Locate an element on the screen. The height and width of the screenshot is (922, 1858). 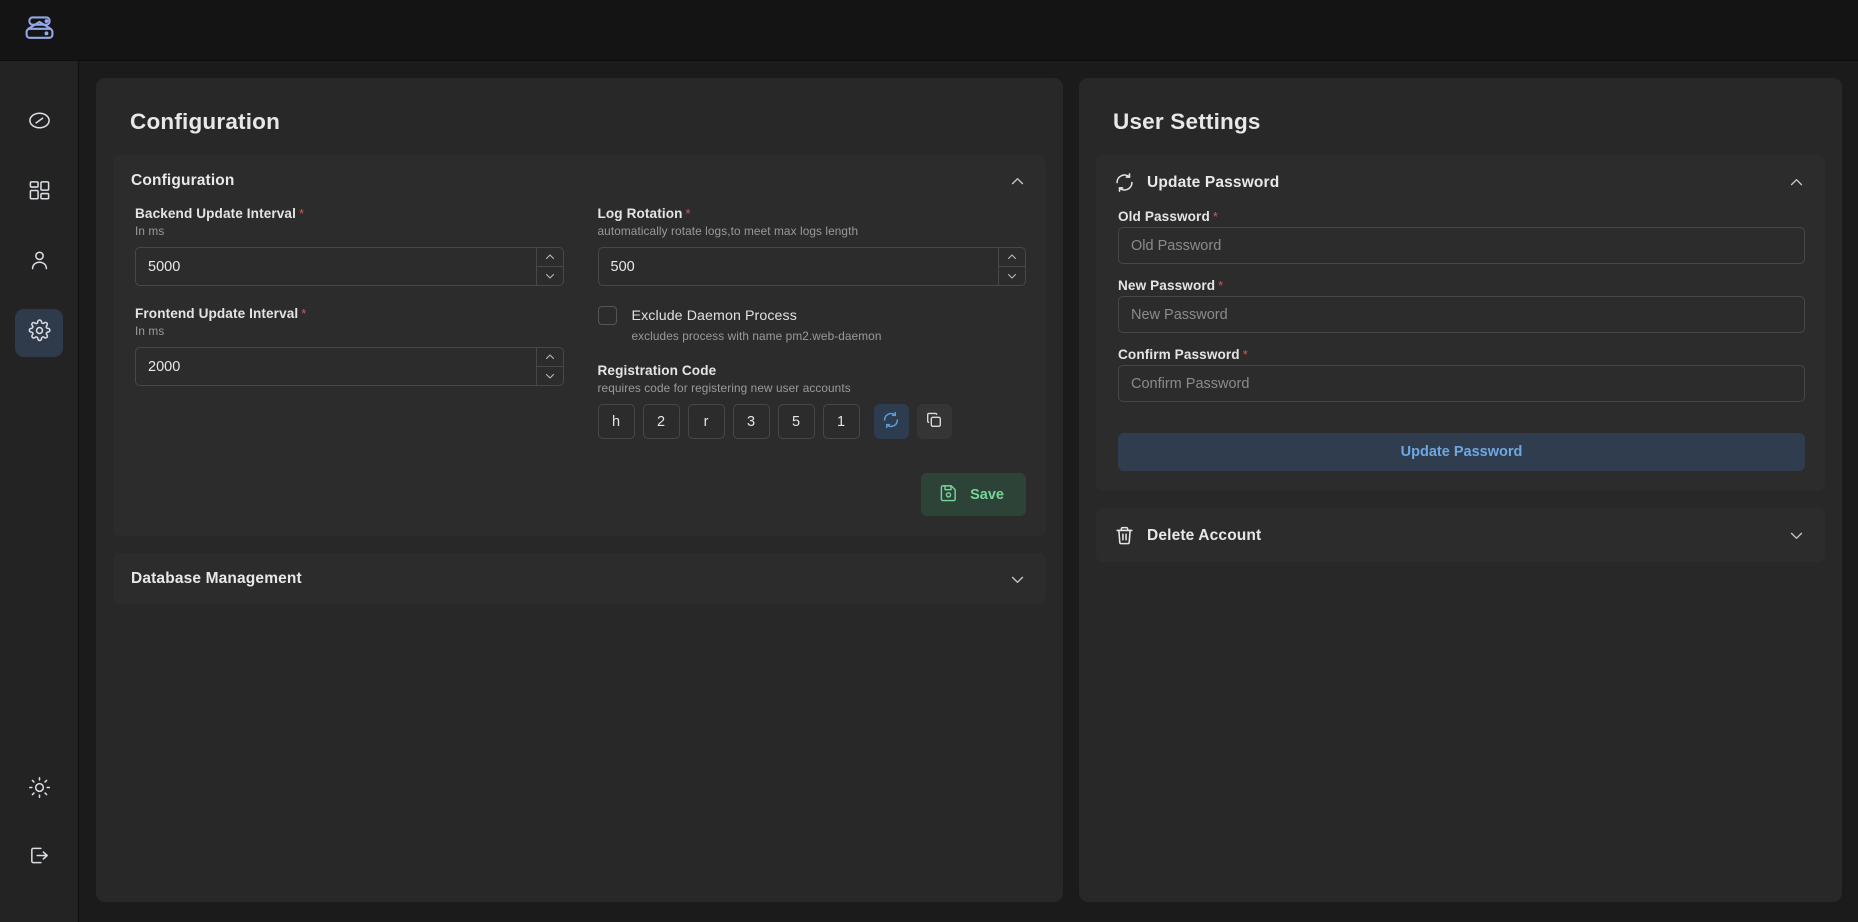
sidebar-item-theme-toggle is located at coordinates (39, 790).